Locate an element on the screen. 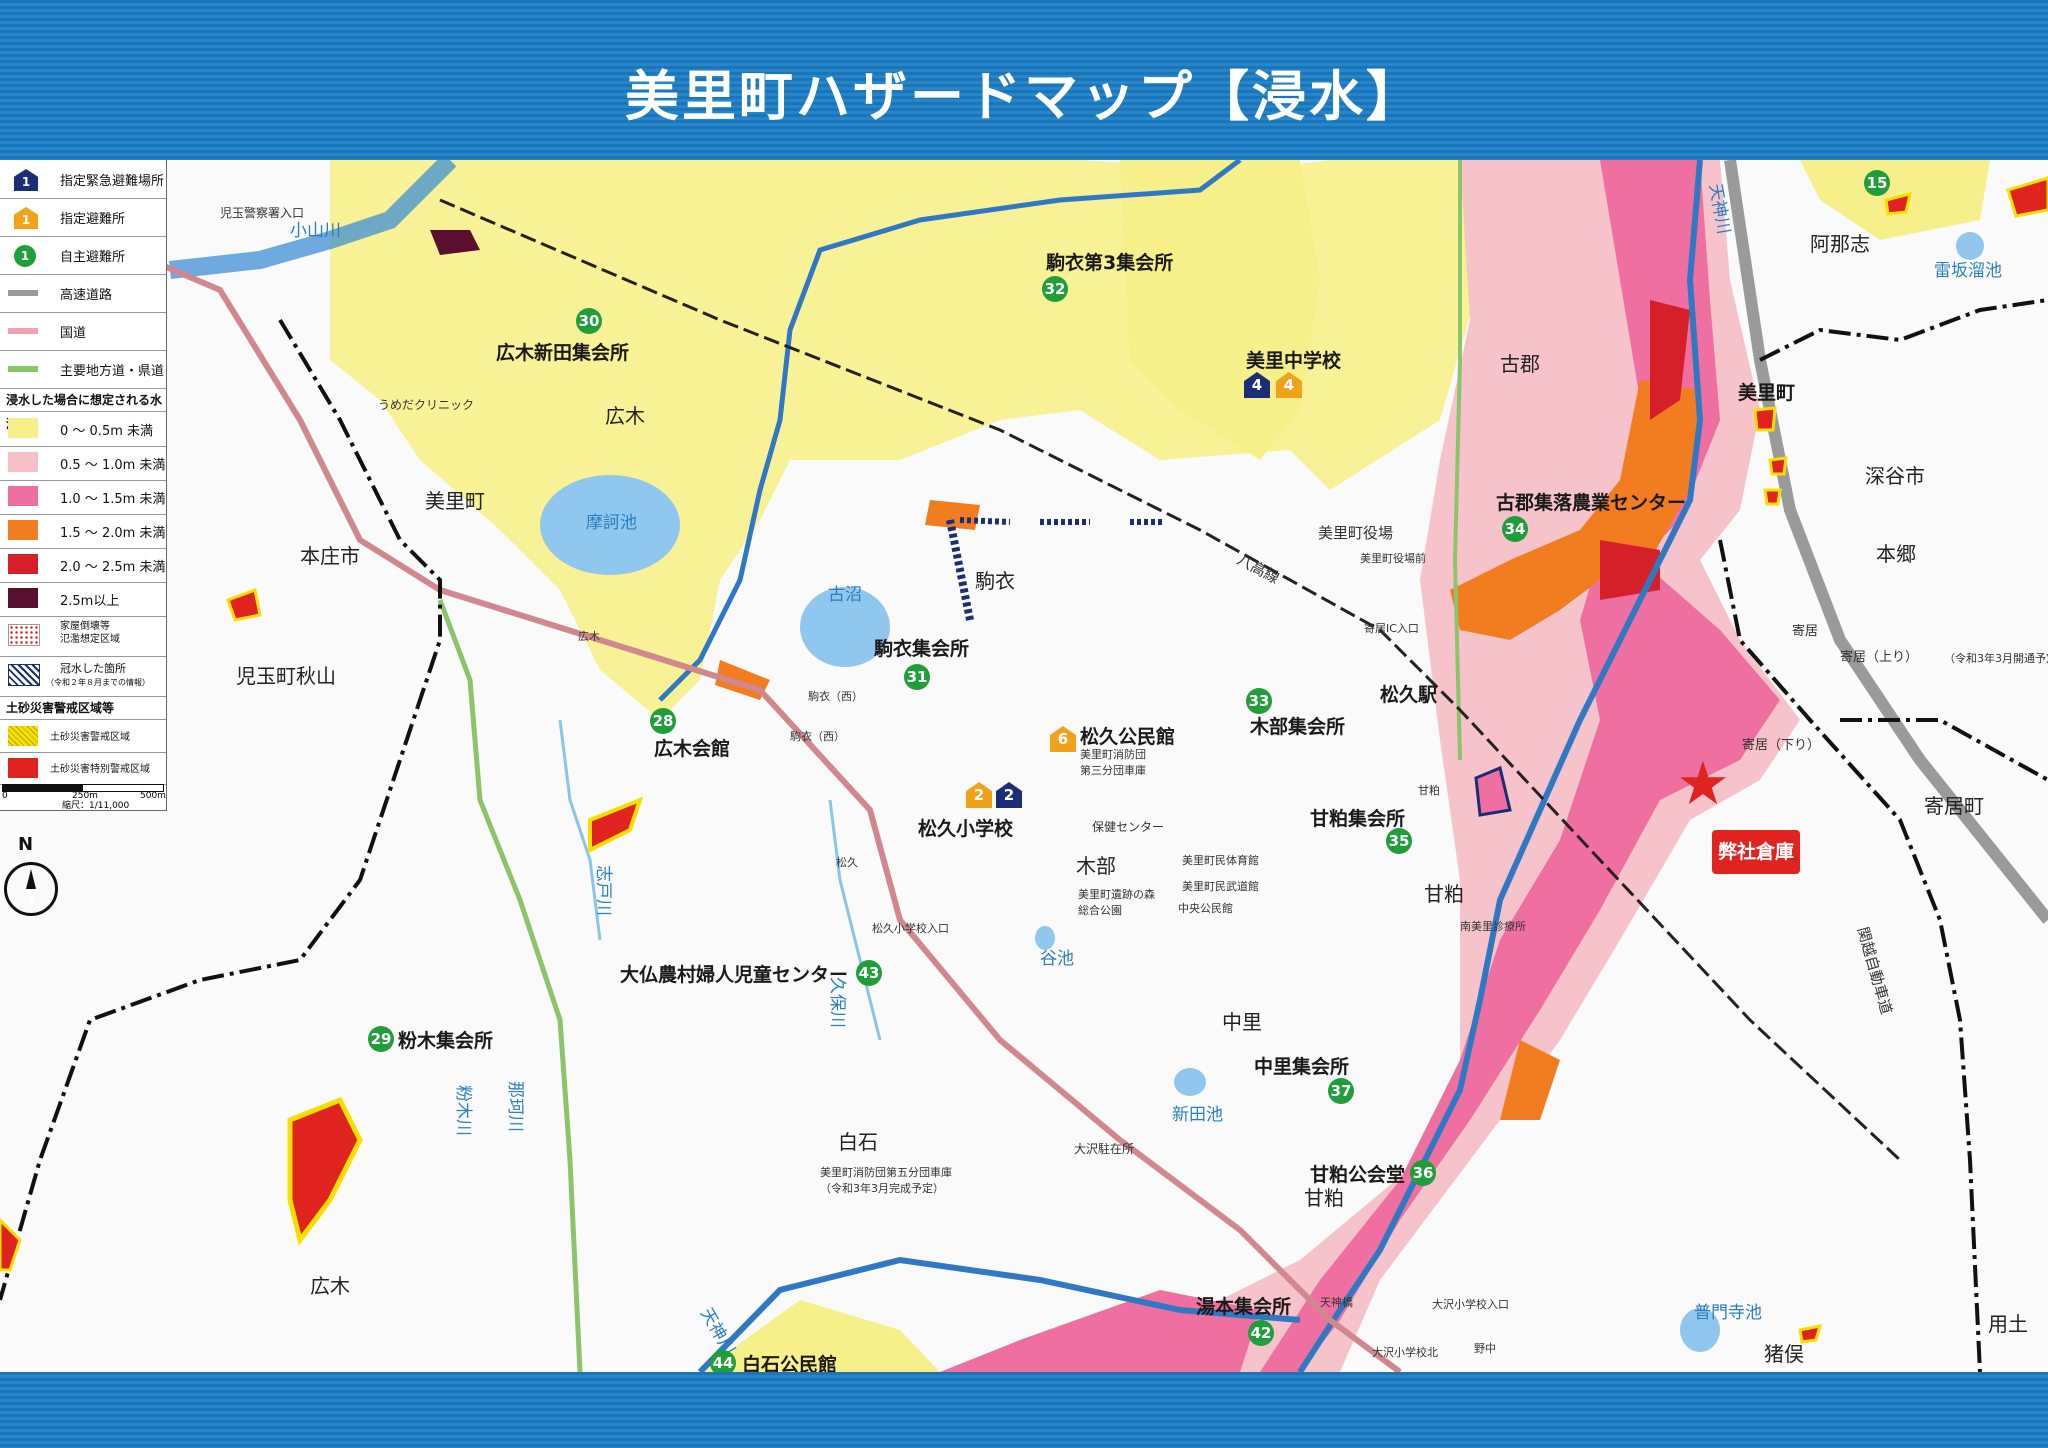 The image size is (2048, 1448). shelter-icon: 42 is located at coordinates (1261, 1333).